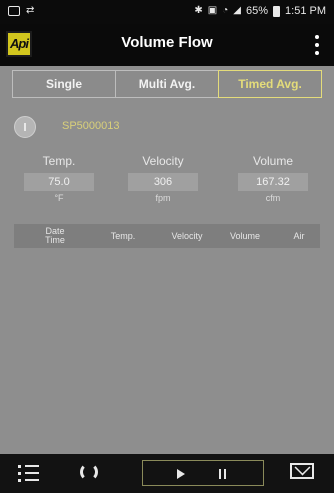  I want to click on col-temp: Temp., so click(123, 235).